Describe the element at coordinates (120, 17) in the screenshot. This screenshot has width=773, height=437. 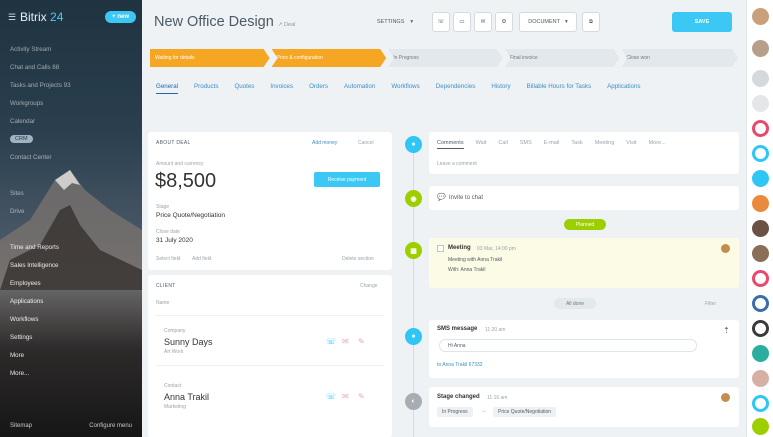
I see `new-button: + new` at that location.